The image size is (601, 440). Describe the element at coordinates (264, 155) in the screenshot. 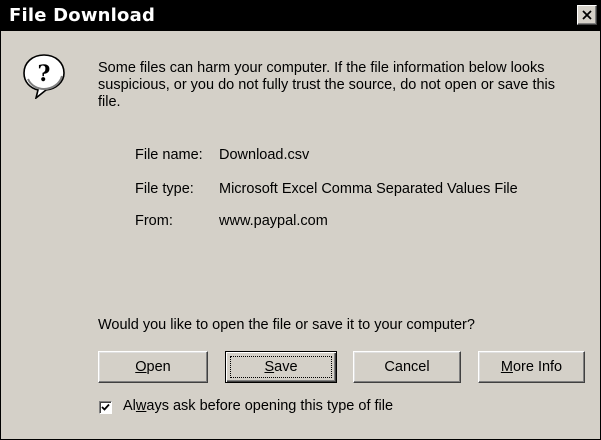

I see `file-name-value: Download.csv` at that location.